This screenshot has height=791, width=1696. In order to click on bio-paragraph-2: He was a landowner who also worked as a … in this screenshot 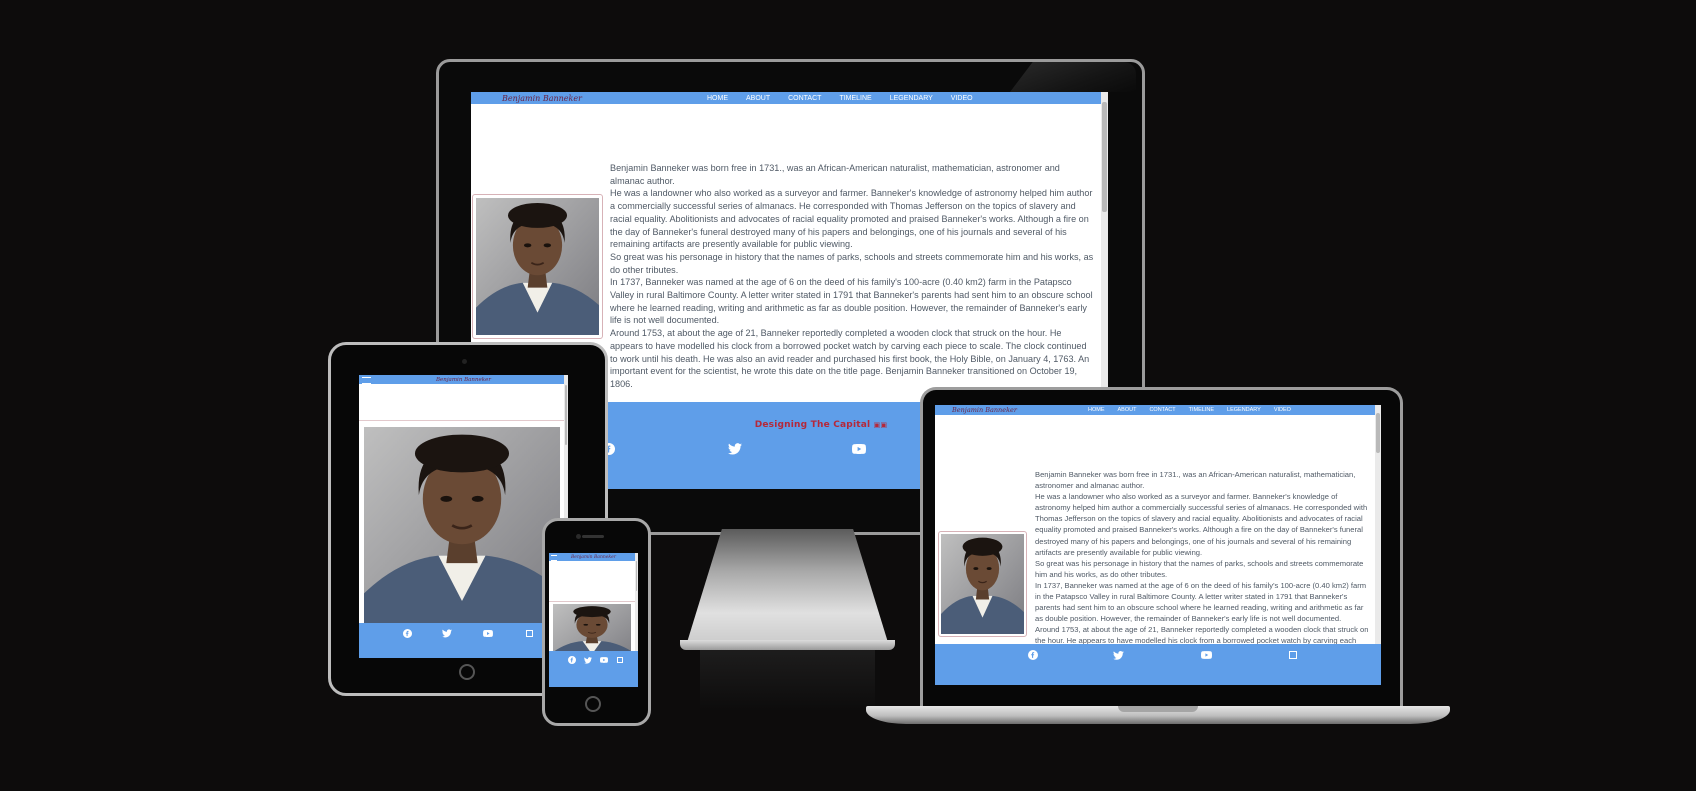, I will do `click(851, 219)`.